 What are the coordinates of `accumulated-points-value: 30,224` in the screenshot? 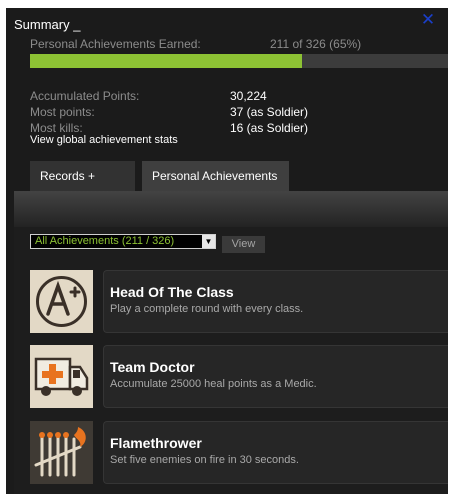 It's located at (248, 96).